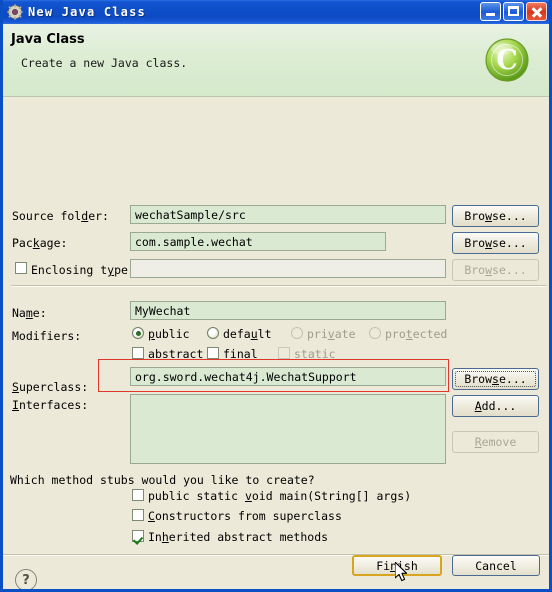  I want to click on banner-title: Java Class, so click(48, 39).